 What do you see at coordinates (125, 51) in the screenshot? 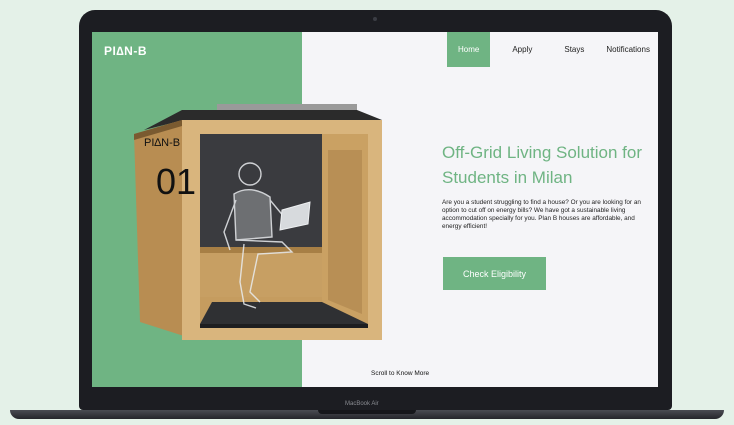
I see `brand-logo: PI∆N-B` at bounding box center [125, 51].